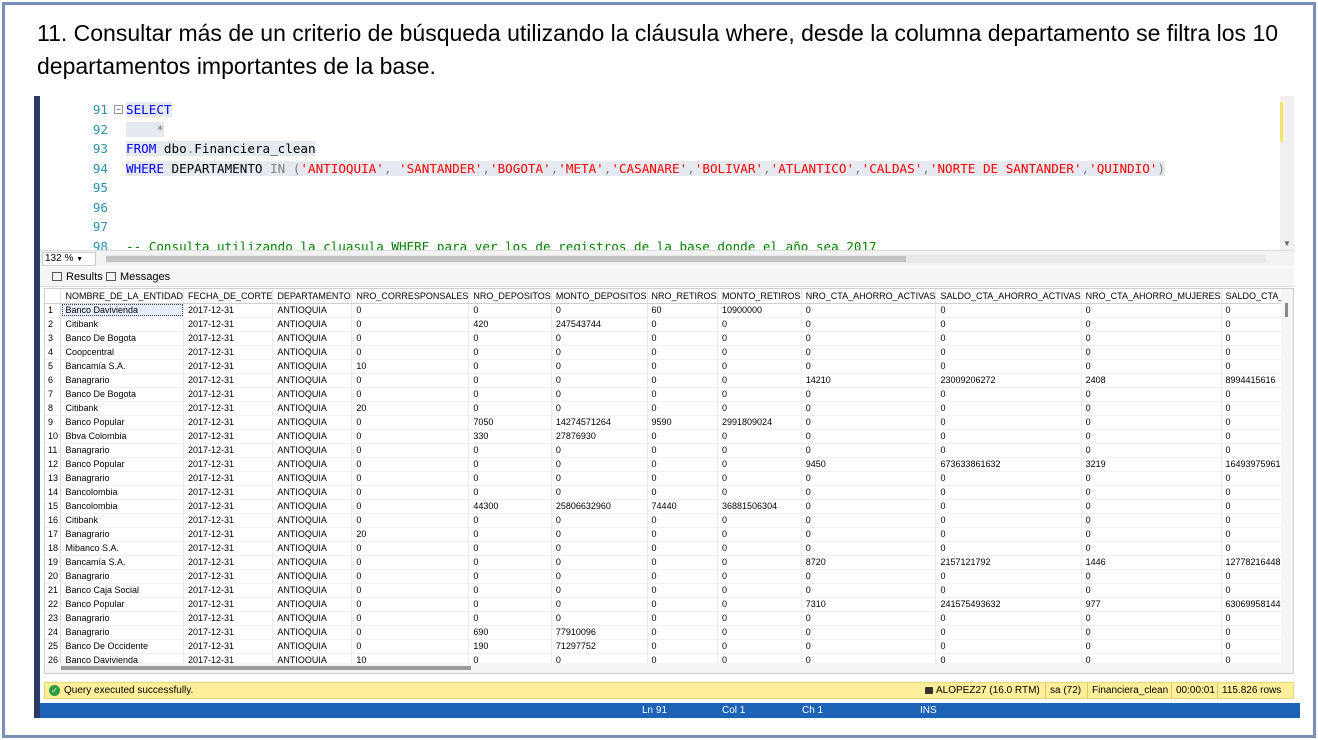 This screenshot has height=740, width=1318. Describe the element at coordinates (1151, 296) in the screenshot. I see `column-header: NRO_CTA_AHORRO_MUJERES` at that location.